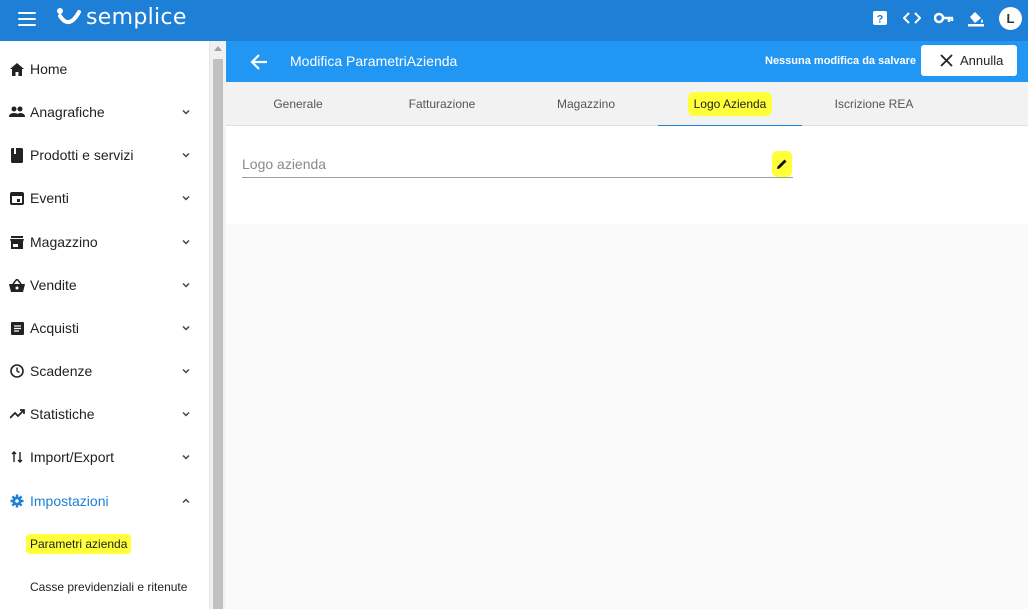 Image resolution: width=1028 pixels, height=609 pixels. I want to click on key-icon, so click(944, 18).